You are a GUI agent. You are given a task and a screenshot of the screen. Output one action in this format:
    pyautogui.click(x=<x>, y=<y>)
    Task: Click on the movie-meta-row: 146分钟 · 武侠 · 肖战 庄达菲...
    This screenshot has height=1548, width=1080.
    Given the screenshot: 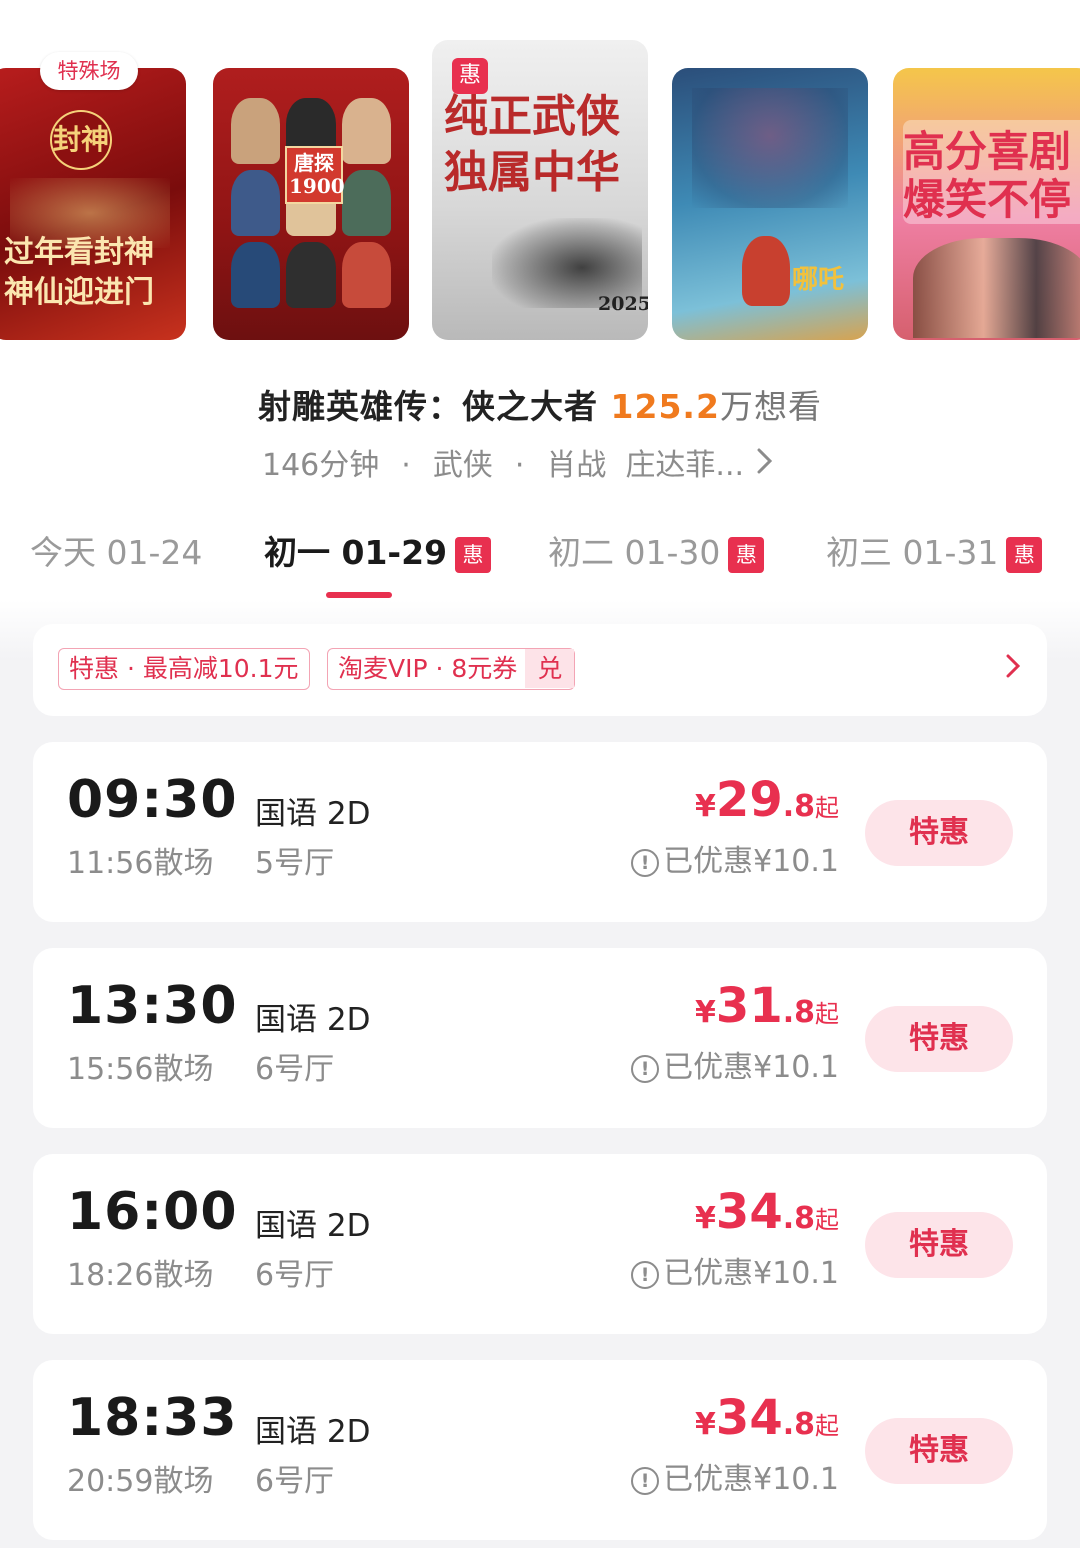 What is the action you would take?
    pyautogui.click(x=518, y=462)
    